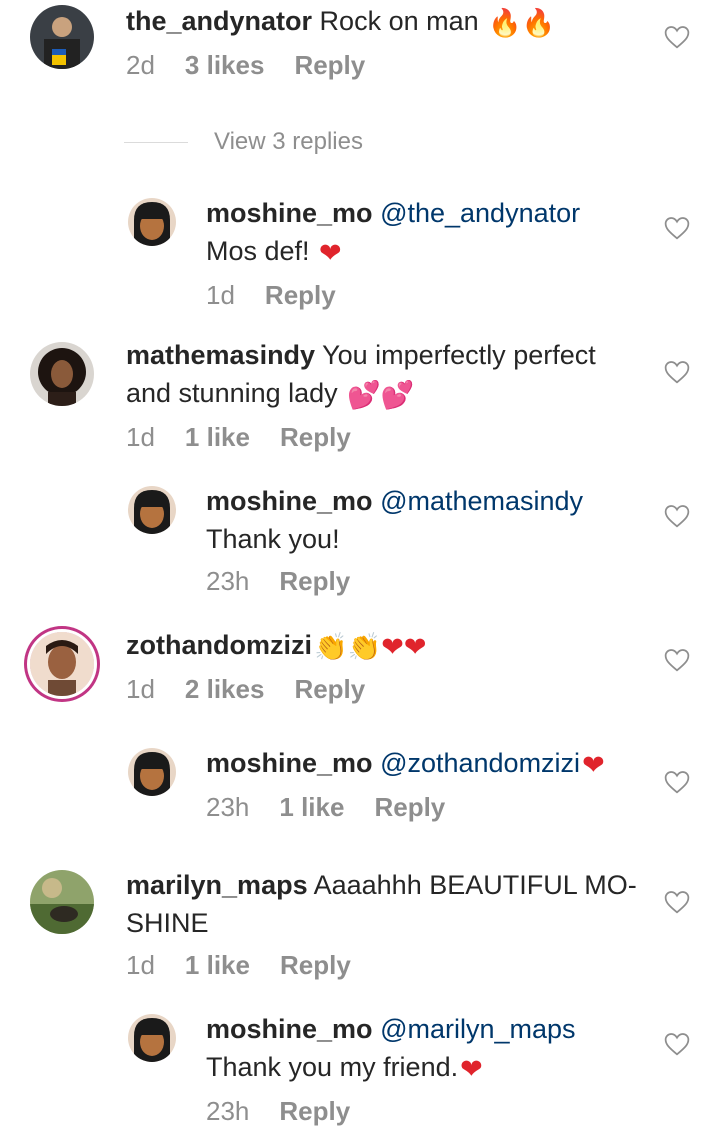  Describe the element at coordinates (219, 21) in the screenshot. I see `comment-username: the_andynator` at that location.